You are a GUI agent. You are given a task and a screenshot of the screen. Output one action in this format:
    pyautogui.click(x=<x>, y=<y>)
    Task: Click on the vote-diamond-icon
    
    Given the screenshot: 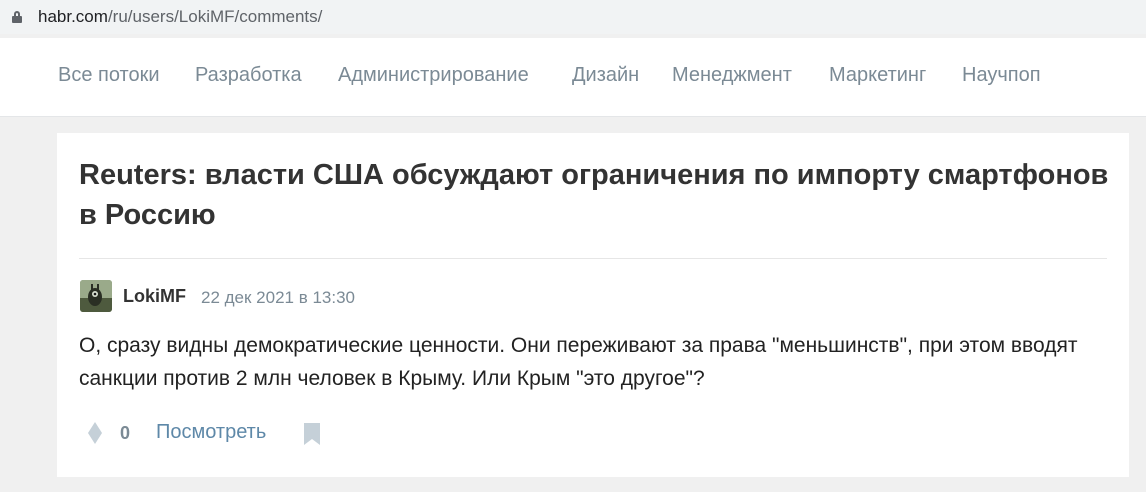 What is the action you would take?
    pyautogui.click(x=95, y=434)
    